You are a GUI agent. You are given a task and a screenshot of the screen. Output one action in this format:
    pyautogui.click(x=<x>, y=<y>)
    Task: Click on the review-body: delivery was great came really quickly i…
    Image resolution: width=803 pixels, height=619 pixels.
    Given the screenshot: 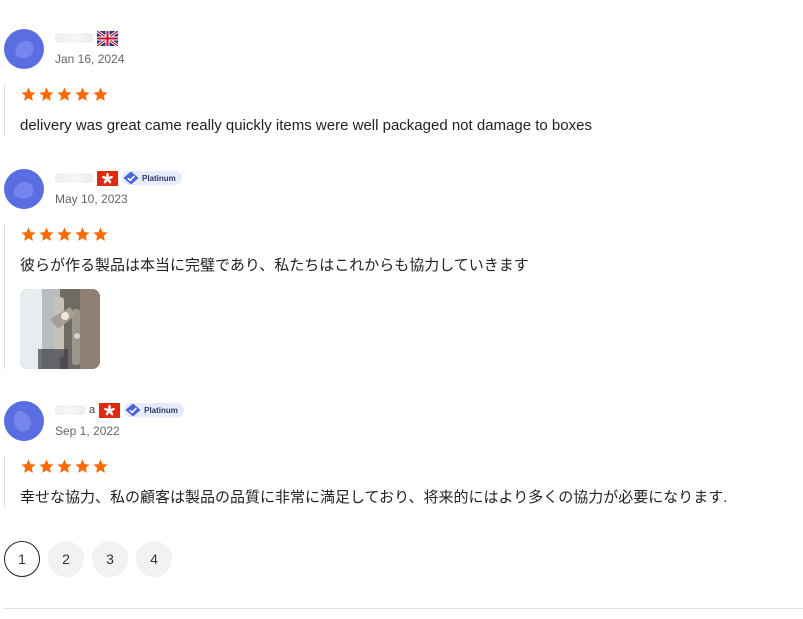 What is the action you would take?
    pyautogui.click(x=298, y=110)
    